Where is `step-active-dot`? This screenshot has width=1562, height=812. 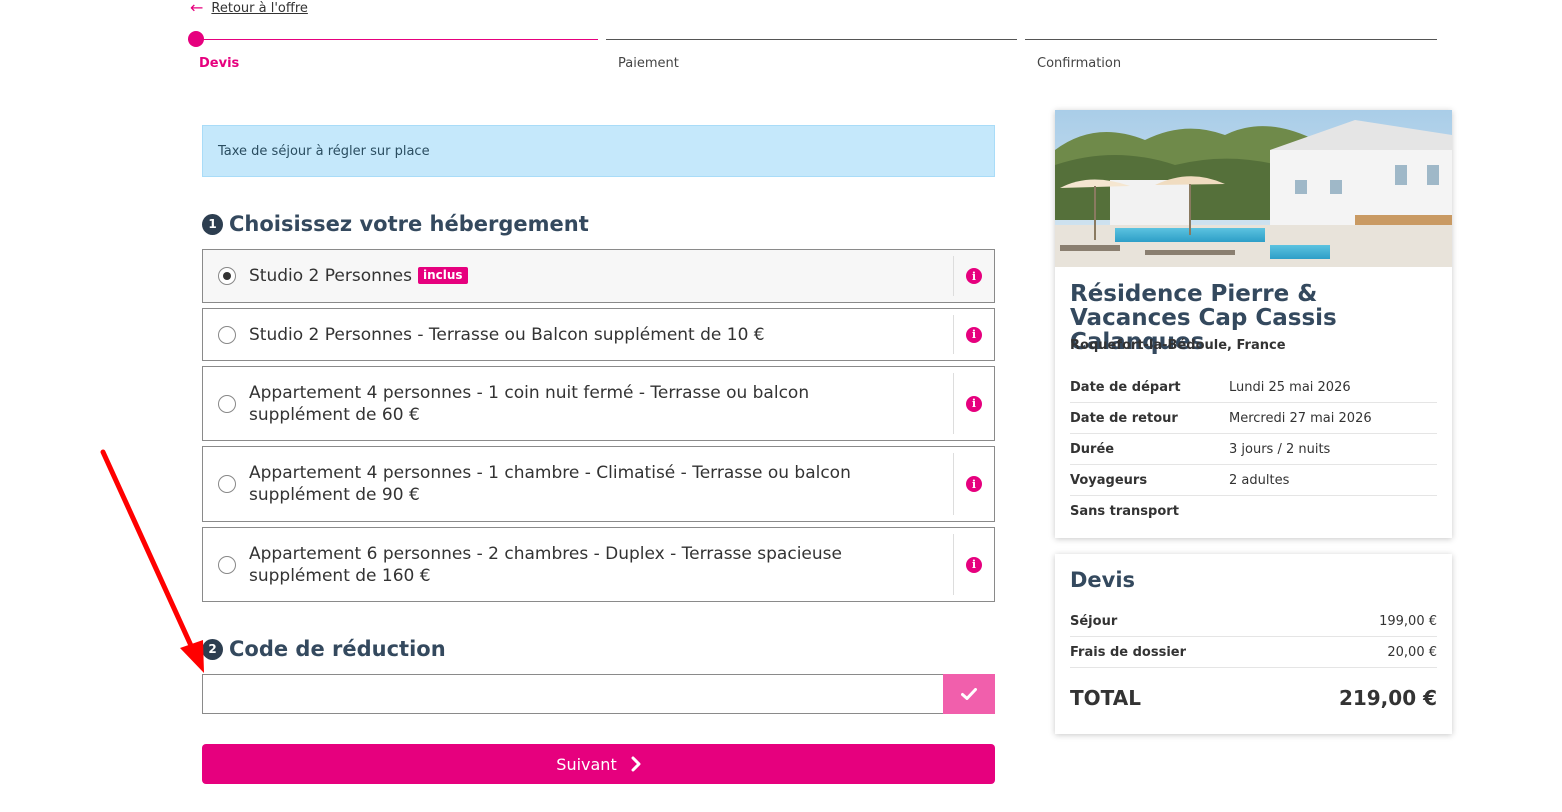 step-active-dot is located at coordinates (196, 39).